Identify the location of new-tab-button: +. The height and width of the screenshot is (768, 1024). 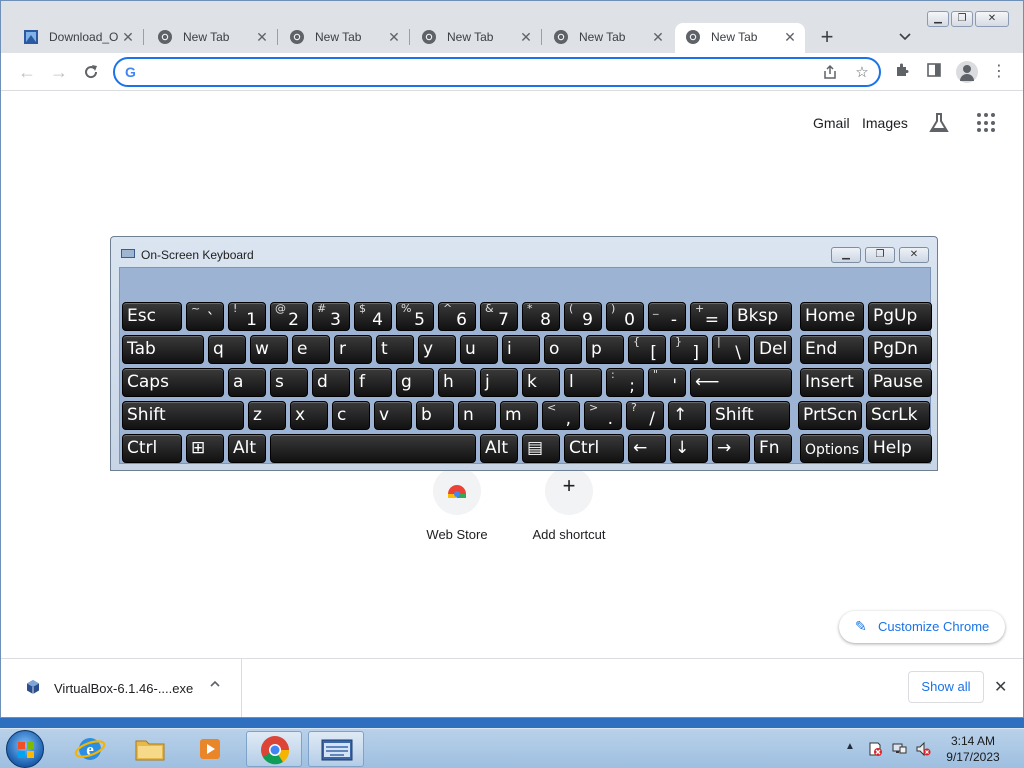
(827, 37).